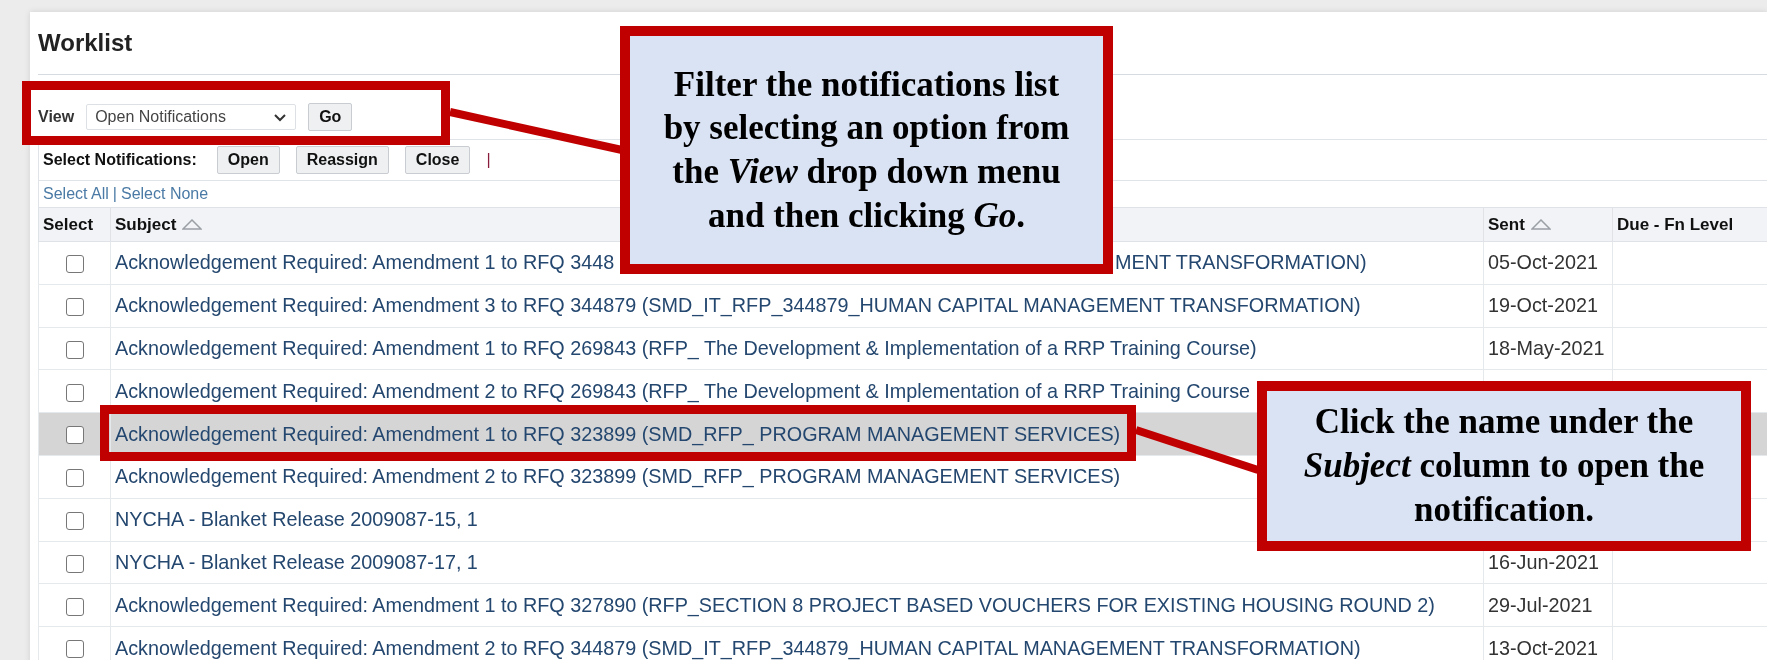 Image resolution: width=1767 pixels, height=660 pixels. What do you see at coordinates (248, 160) in the screenshot?
I see `action-button: Open` at bounding box center [248, 160].